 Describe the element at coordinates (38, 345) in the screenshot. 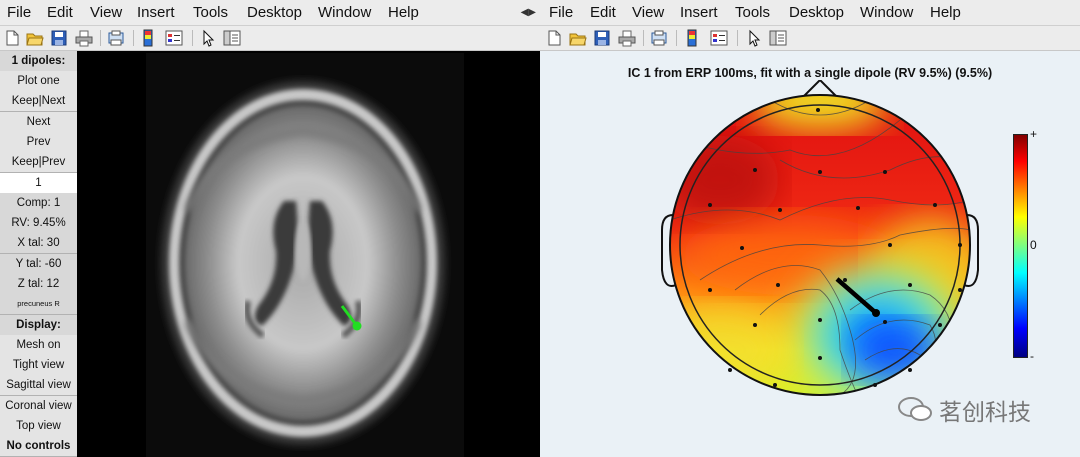

I see `mesh-on-button: Mesh on` at that location.